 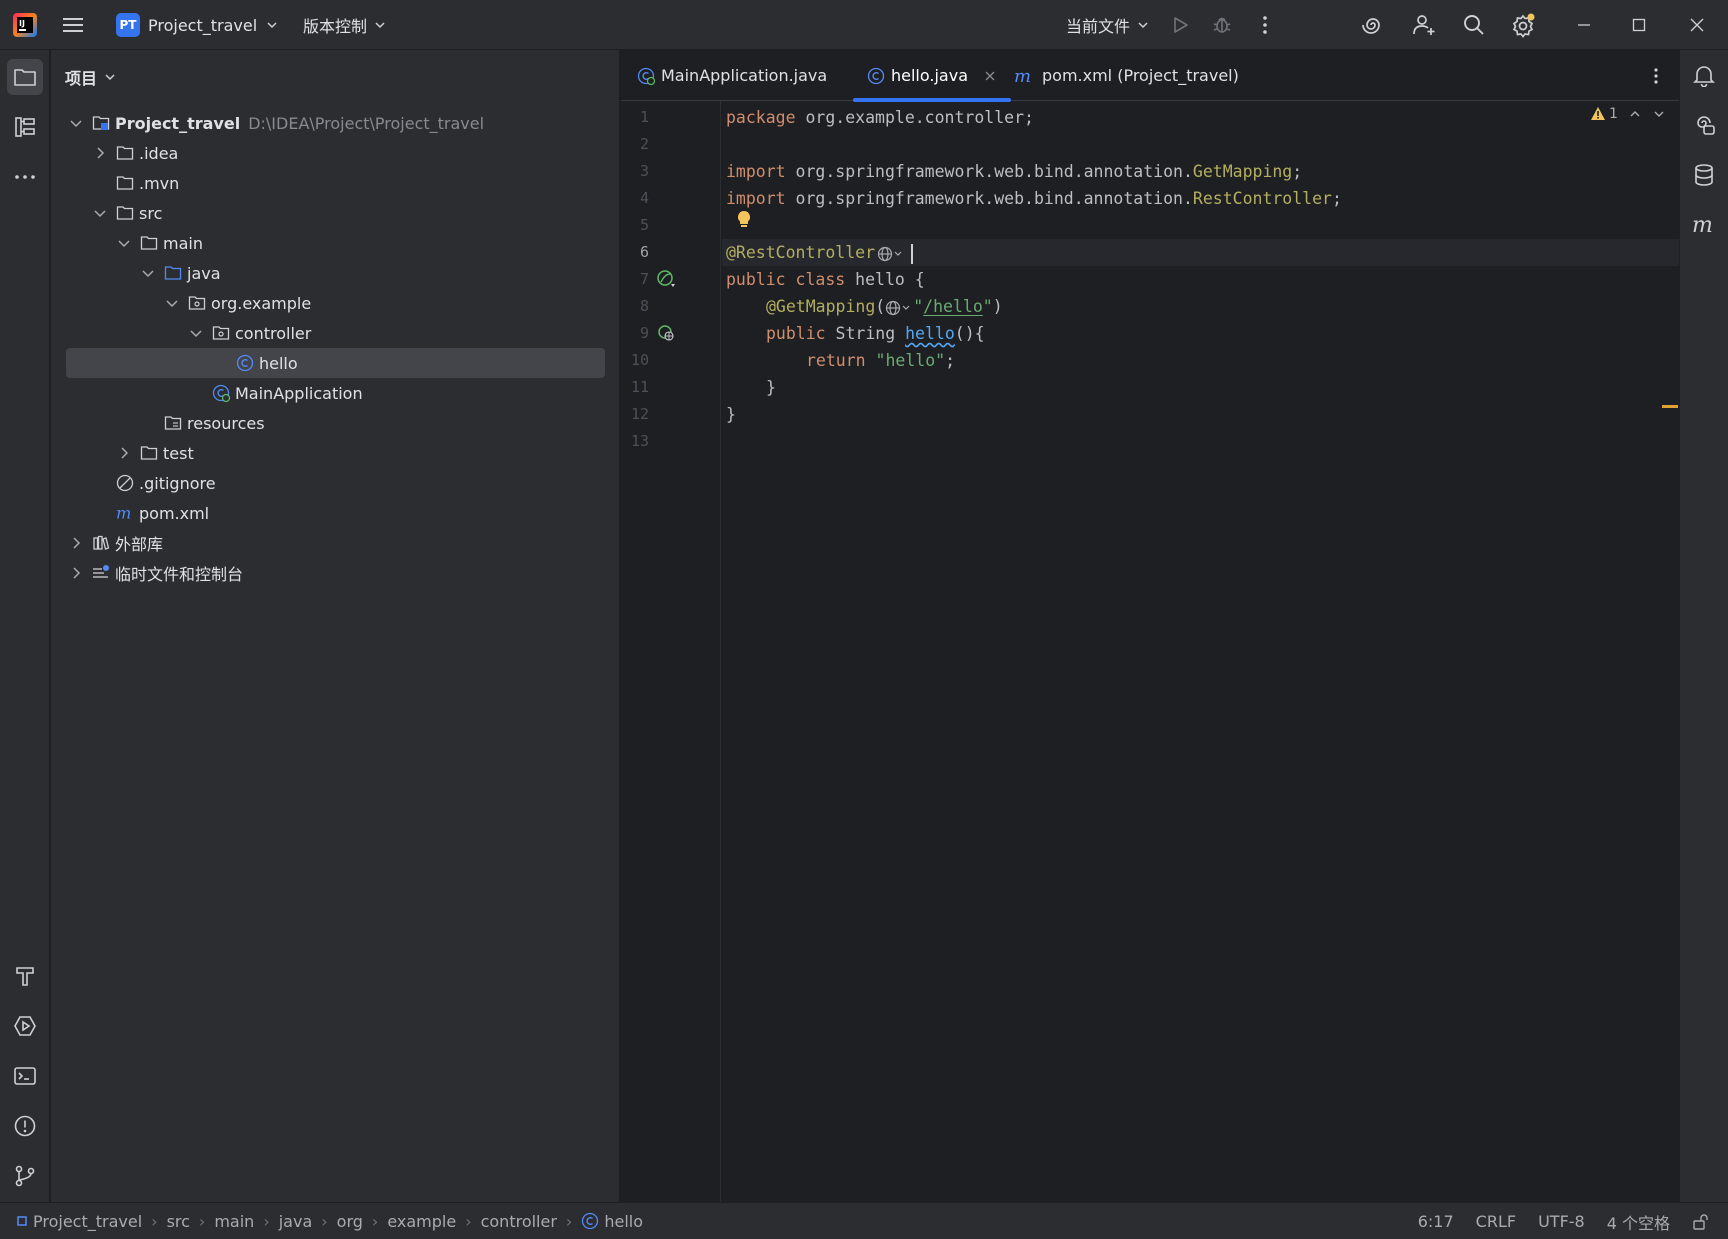 What do you see at coordinates (990, 76) in the screenshot?
I see `close-tab-icon` at bounding box center [990, 76].